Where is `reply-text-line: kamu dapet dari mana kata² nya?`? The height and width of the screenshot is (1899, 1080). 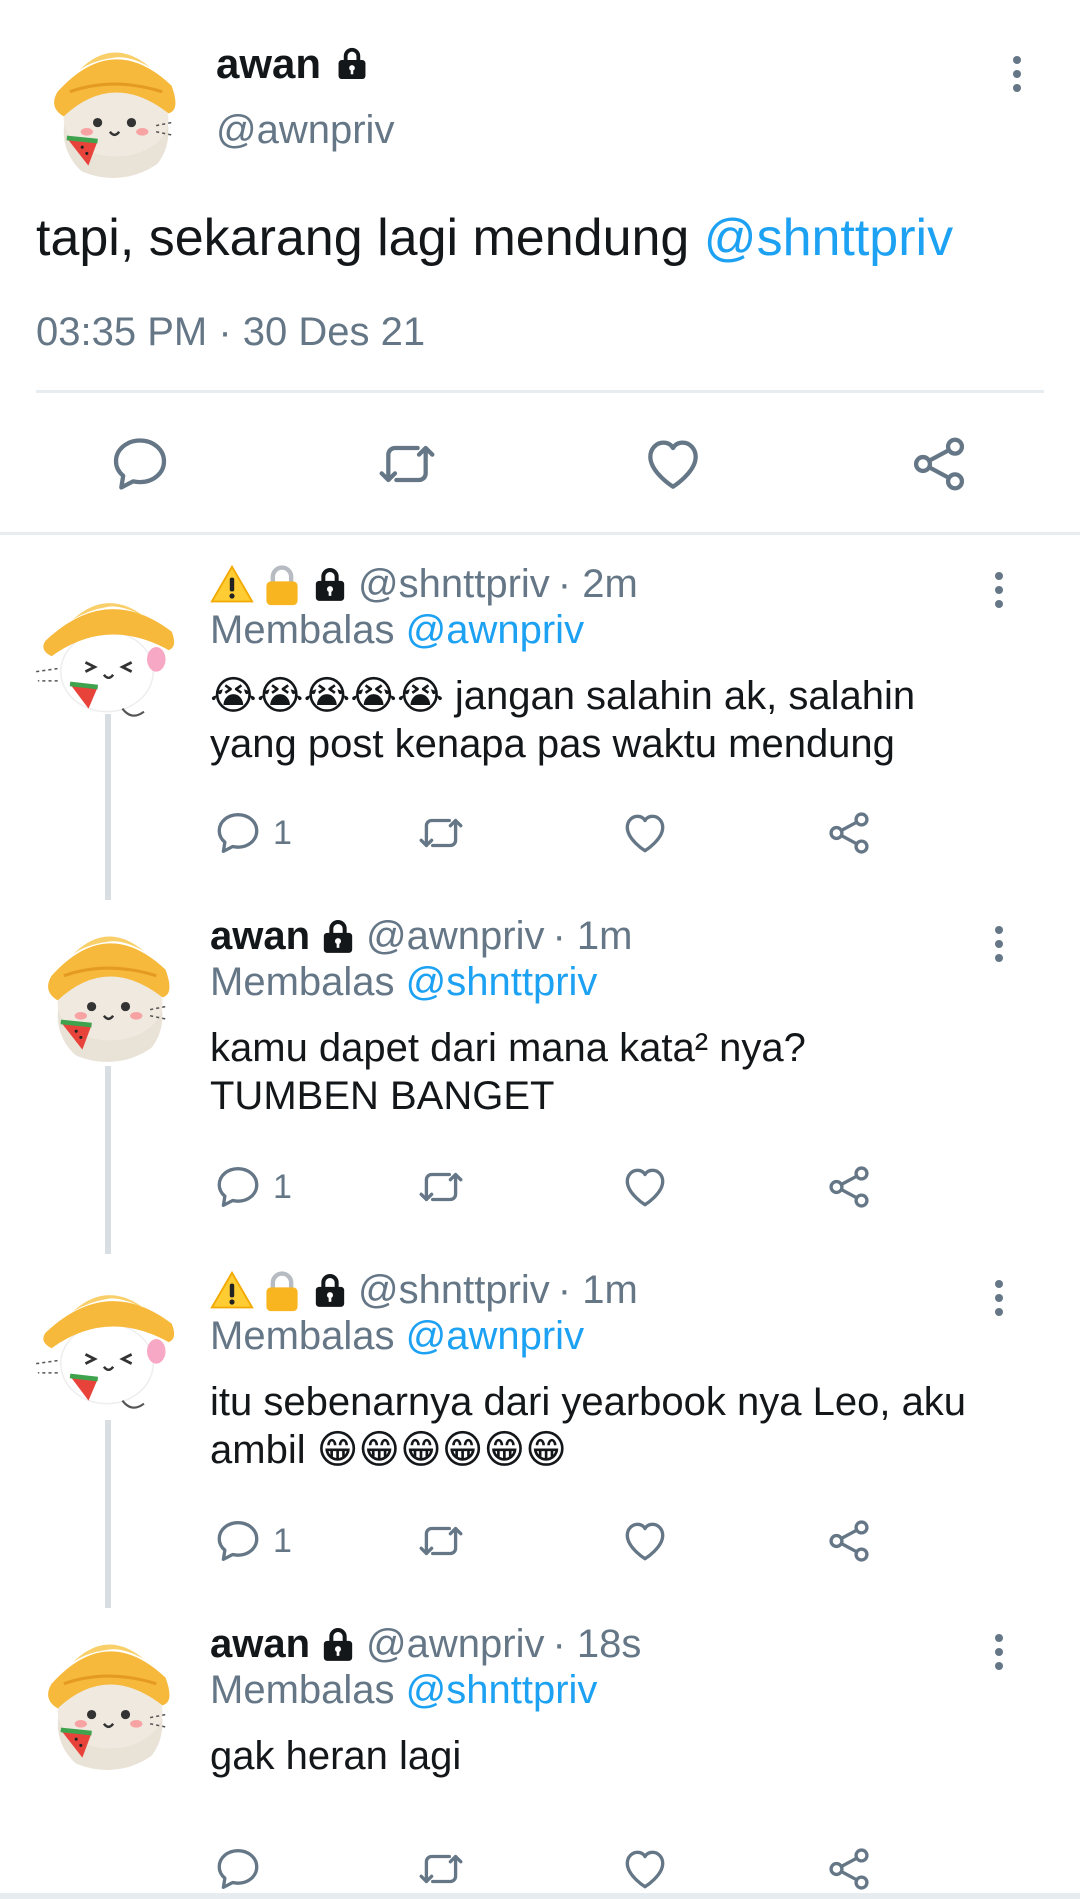
reply-text-line: kamu dapet dari mana kata² nya? is located at coordinates (508, 1048).